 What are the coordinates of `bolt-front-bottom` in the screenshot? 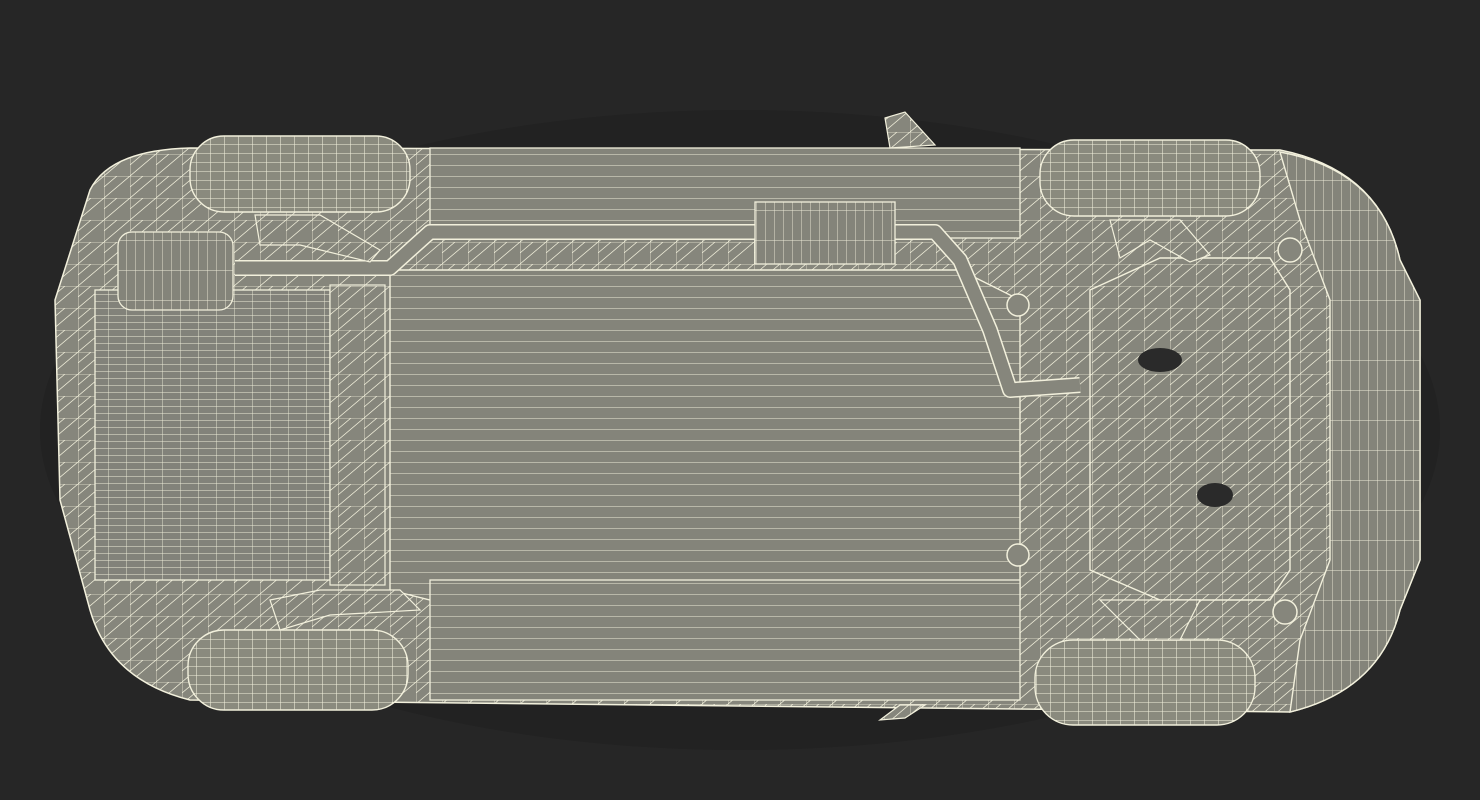 It's located at (1285, 612).